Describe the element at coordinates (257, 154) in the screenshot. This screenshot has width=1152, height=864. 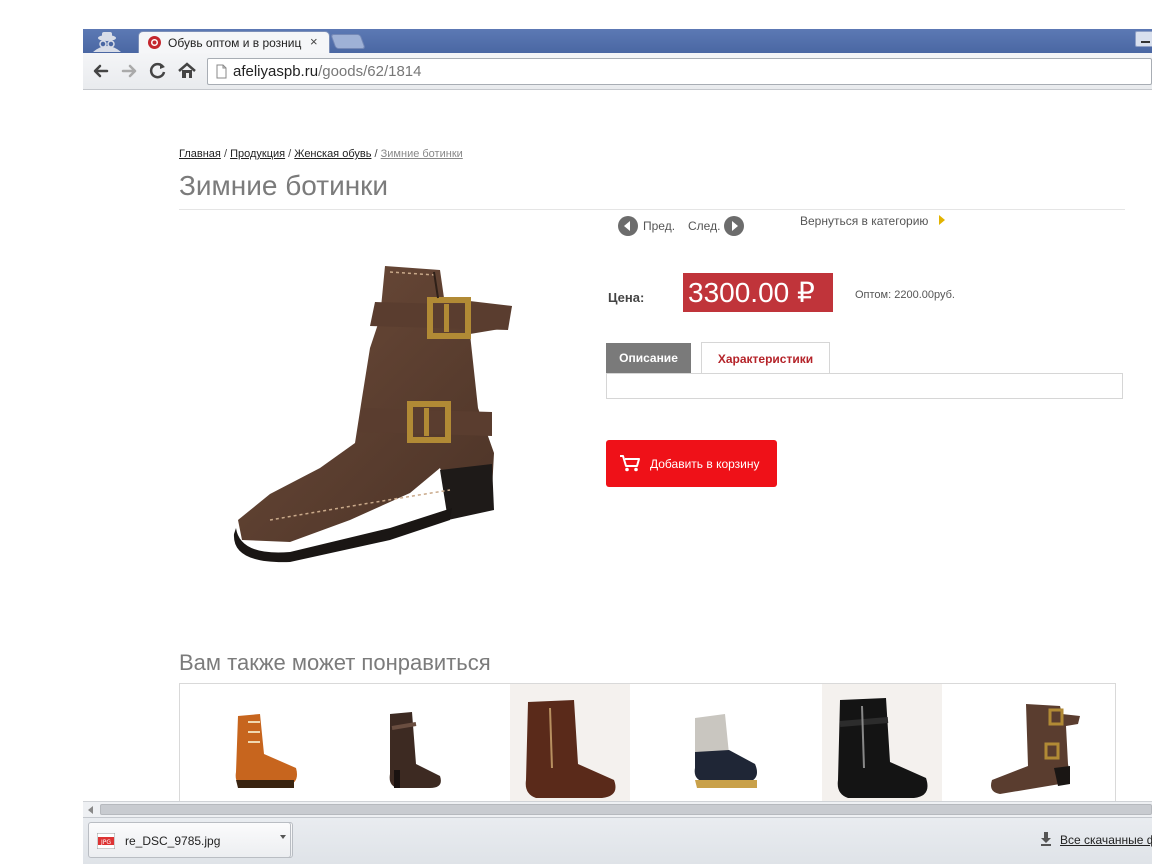
I see `breadcrumb-link-products: Продукция` at that location.